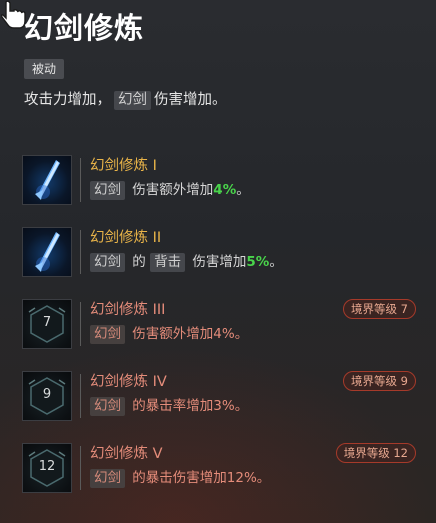  Describe the element at coordinates (190, 406) in the screenshot. I see `effect-text: 的暴击率增加3%。` at that location.